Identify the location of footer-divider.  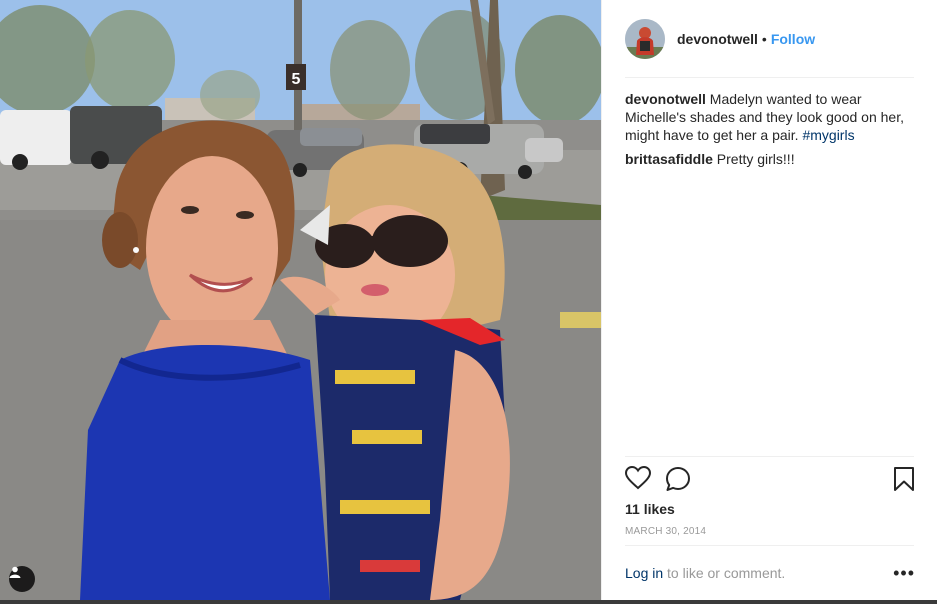
(769, 545).